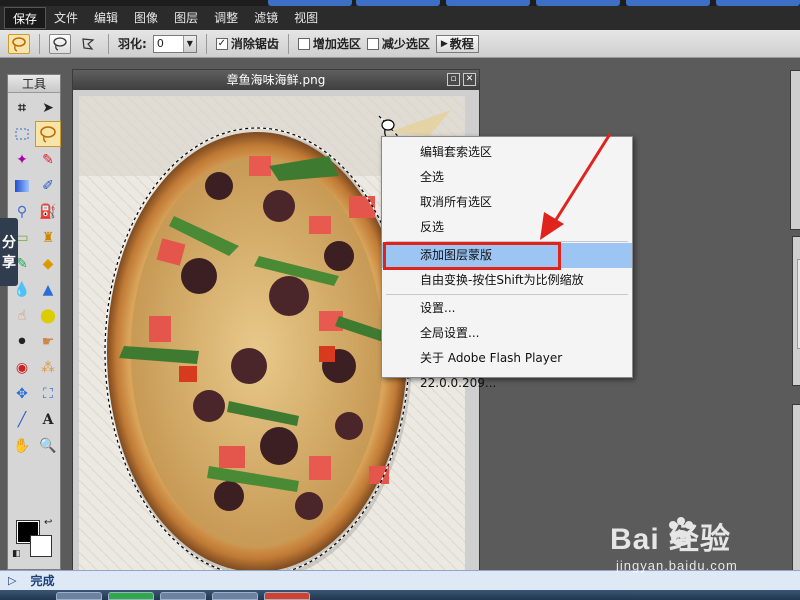 The height and width of the screenshot is (600, 800). What do you see at coordinates (48, 186) in the screenshot?
I see `brush-tool: ✐` at bounding box center [48, 186].